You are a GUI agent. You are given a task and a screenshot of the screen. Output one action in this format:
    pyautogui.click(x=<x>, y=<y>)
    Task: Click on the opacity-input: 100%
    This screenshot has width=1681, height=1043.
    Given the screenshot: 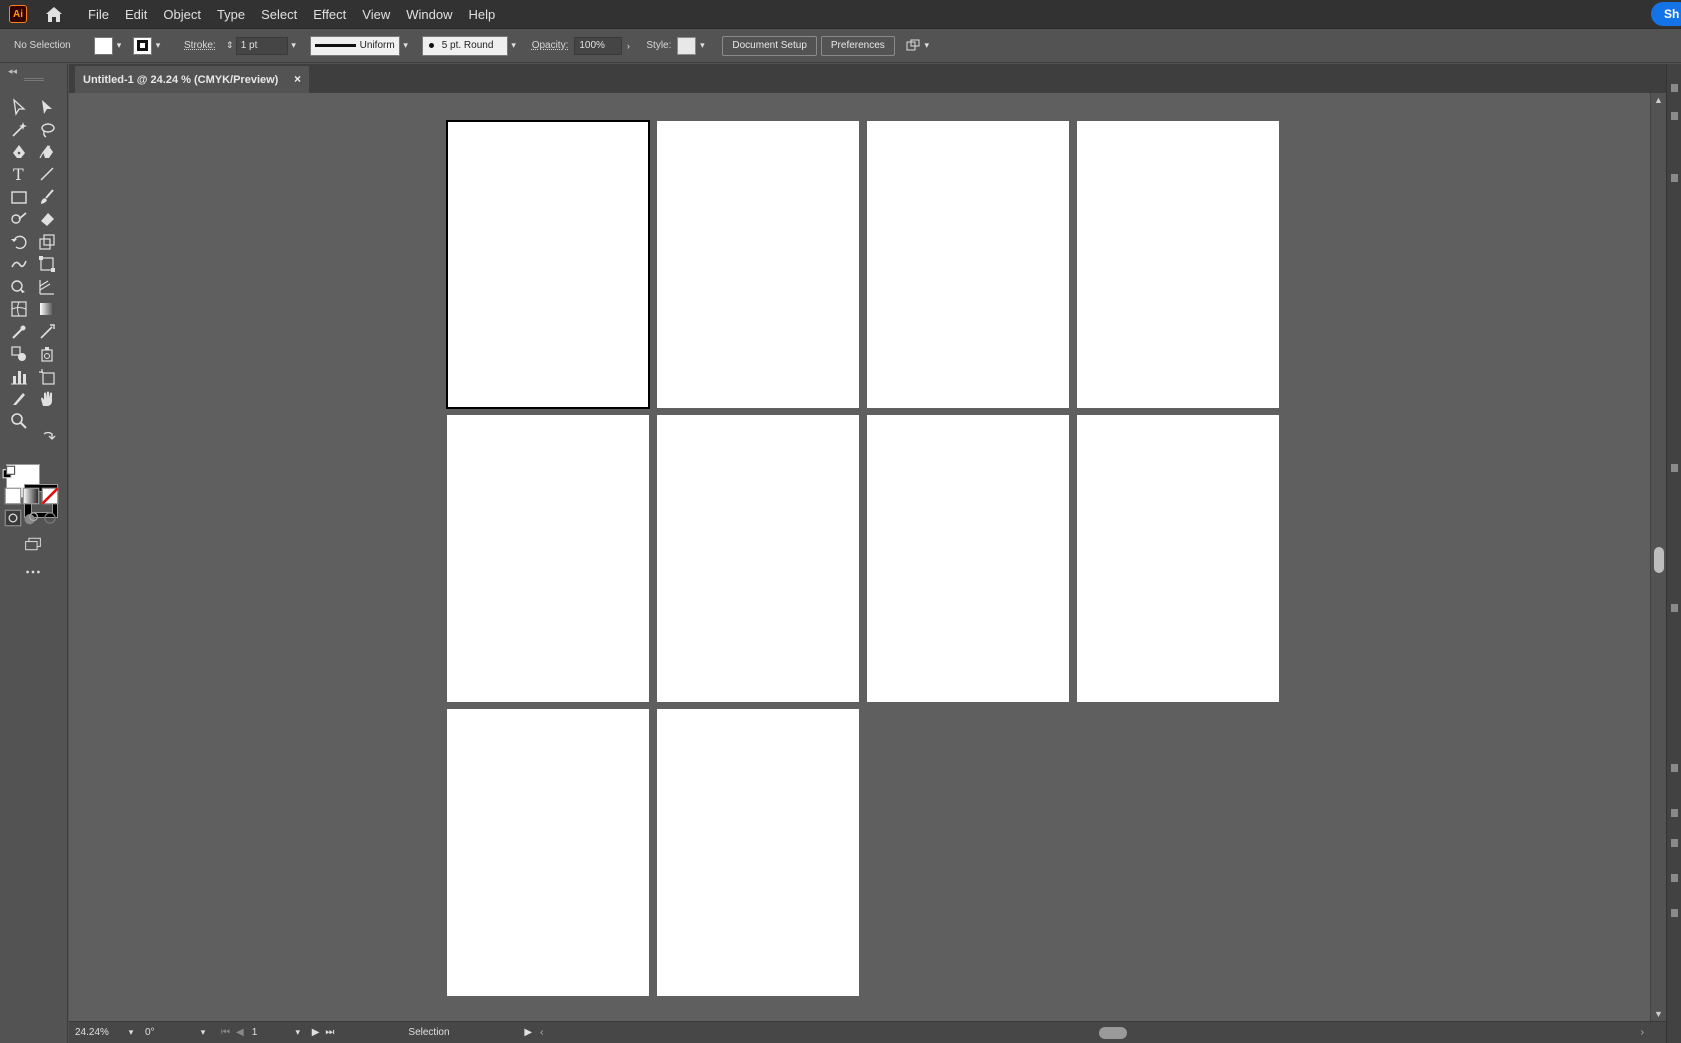 What is the action you would take?
    pyautogui.click(x=598, y=45)
    